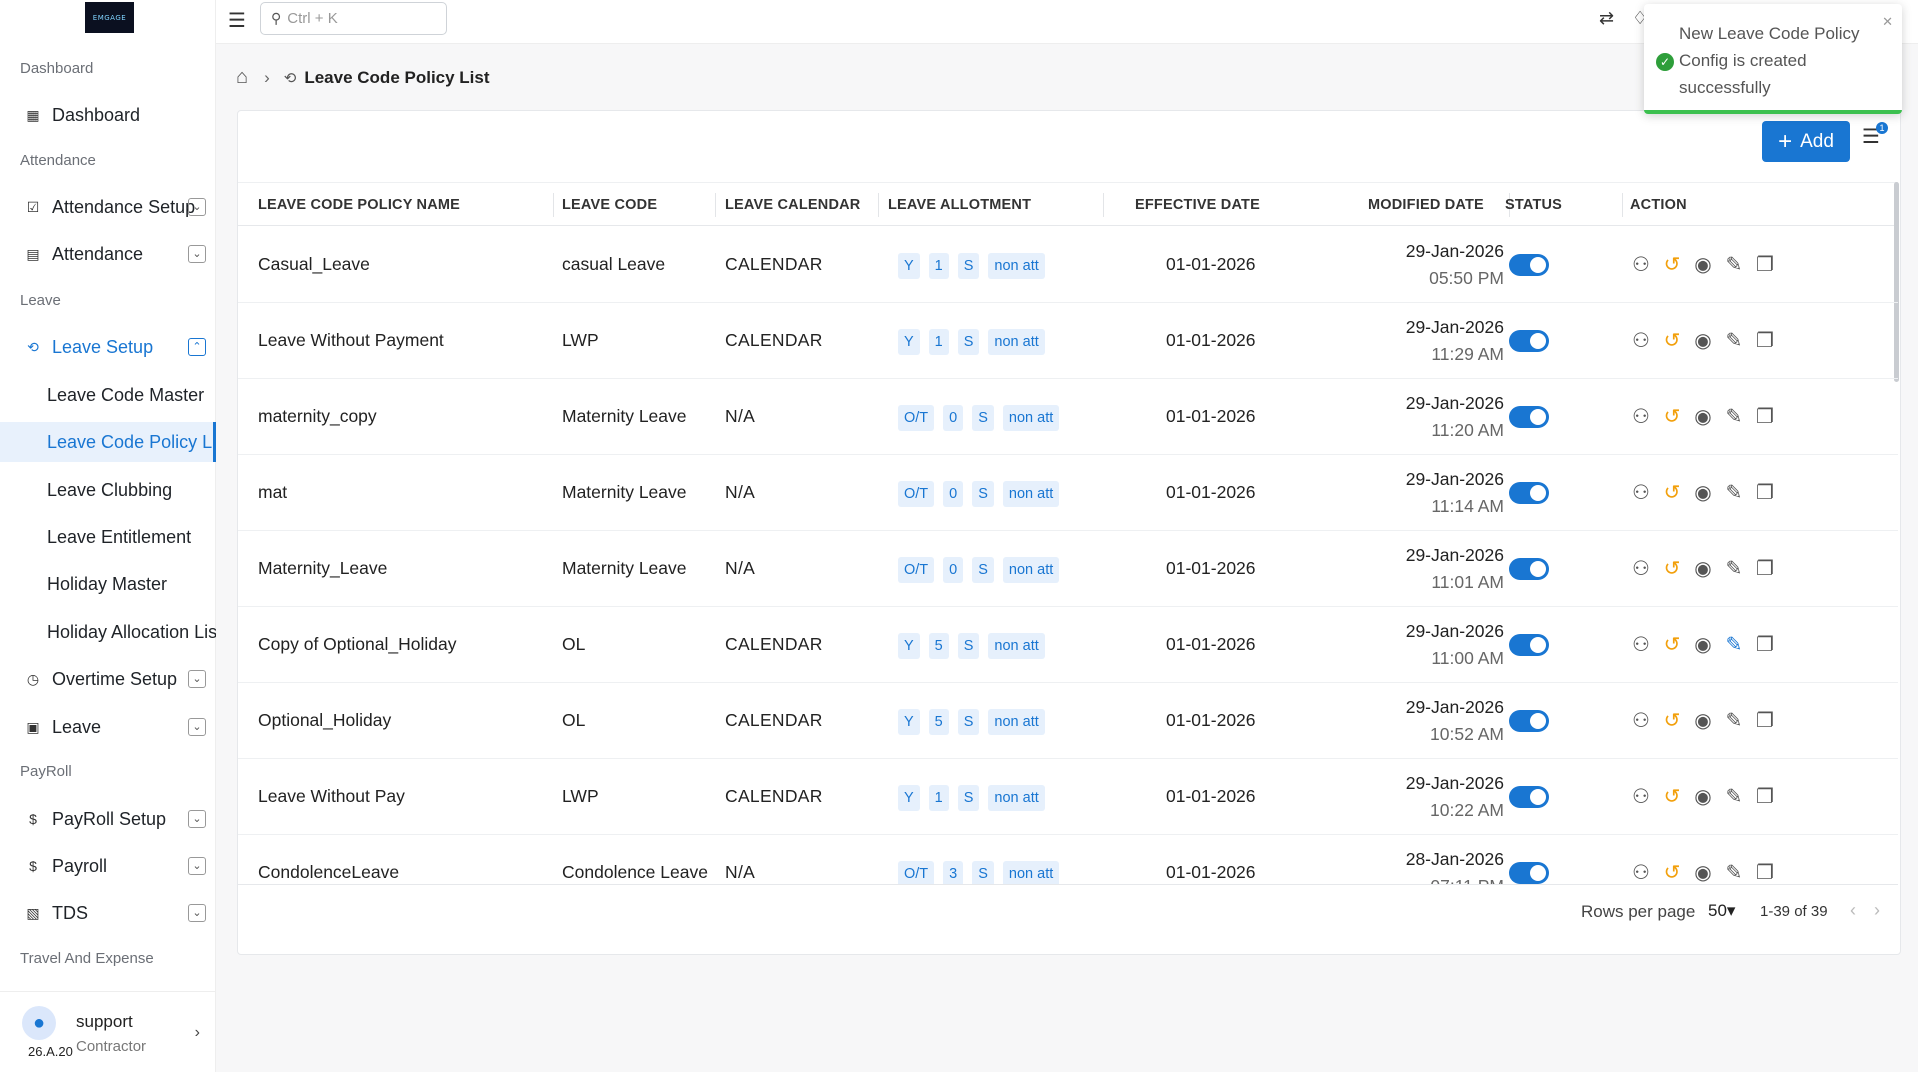 The height and width of the screenshot is (1072, 1918). Describe the element at coordinates (1877, 910) in the screenshot. I see `next-page-icon: ›` at that location.